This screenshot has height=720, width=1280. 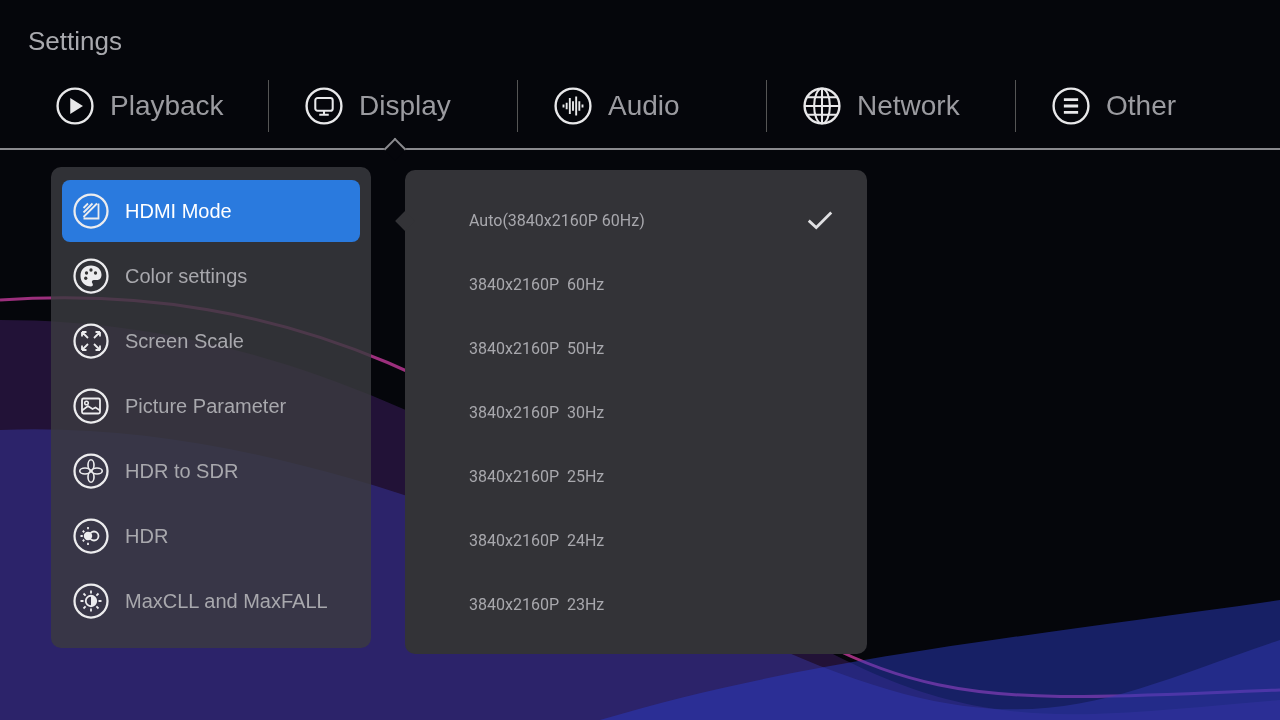 What do you see at coordinates (891, 106) in the screenshot?
I see `tab: Network` at bounding box center [891, 106].